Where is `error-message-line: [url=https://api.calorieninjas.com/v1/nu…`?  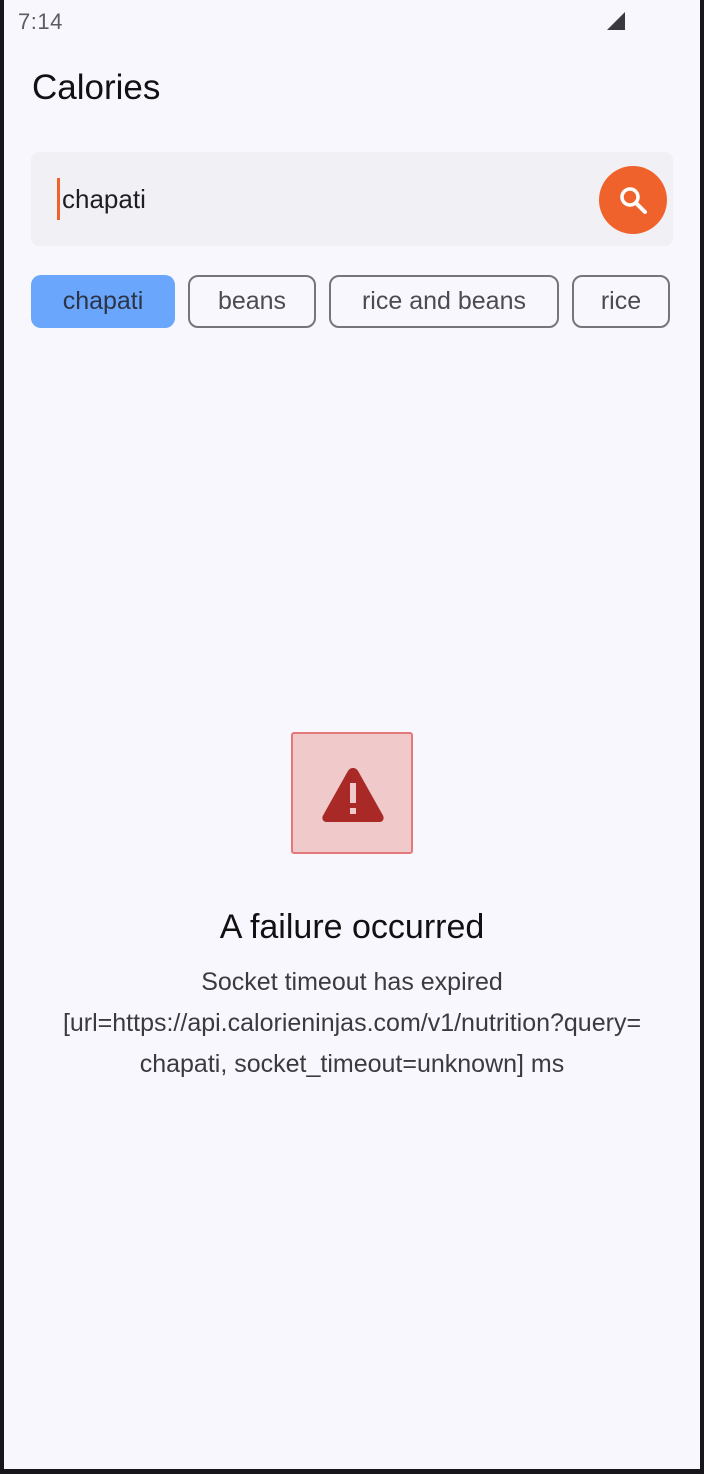 error-message-line: [url=https://api.calorieninjas.com/v1/nu… is located at coordinates (352, 1023).